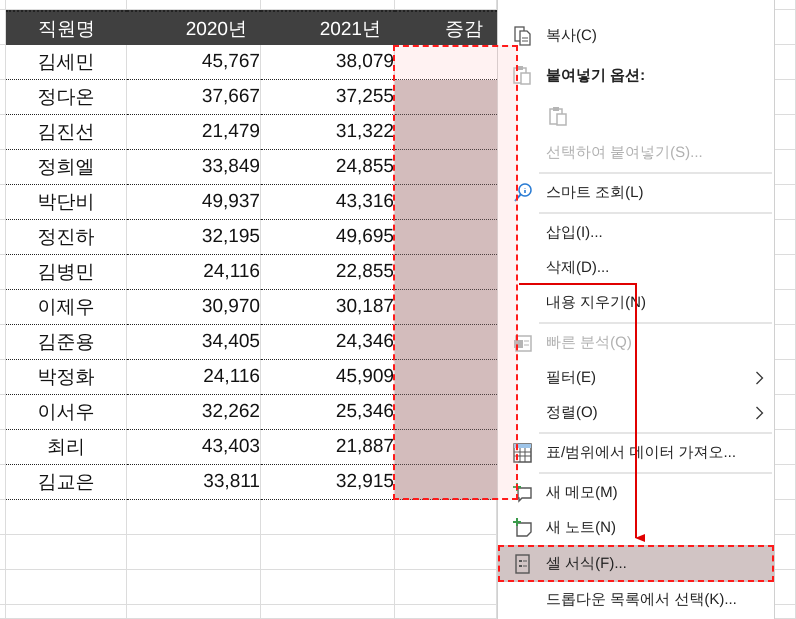 The height and width of the screenshot is (619, 796). Describe the element at coordinates (231, 97) in the screenshot. I see `table-cell: 37,667` at that location.